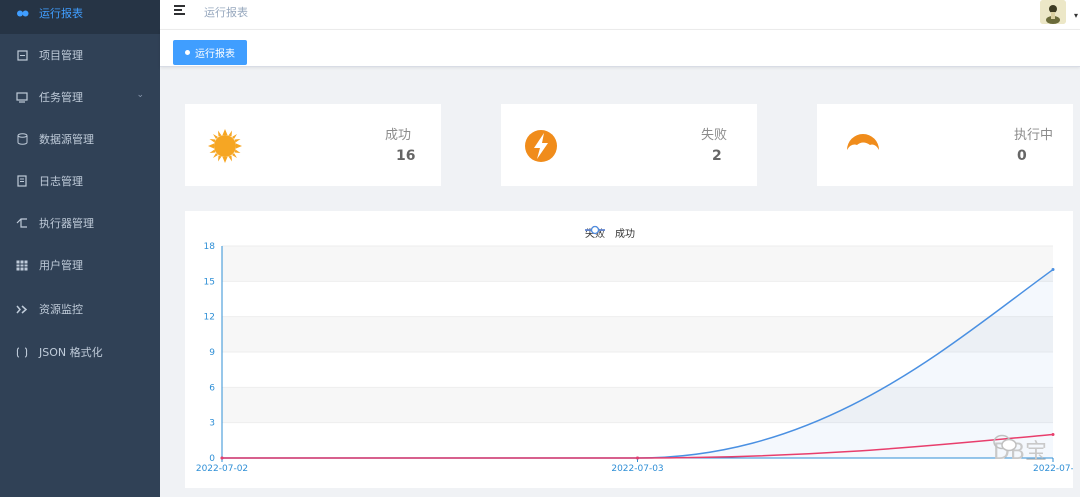 This screenshot has height=497, width=1080. What do you see at coordinates (1020, 450) in the screenshot?
I see `watermark: DB宝` at bounding box center [1020, 450].